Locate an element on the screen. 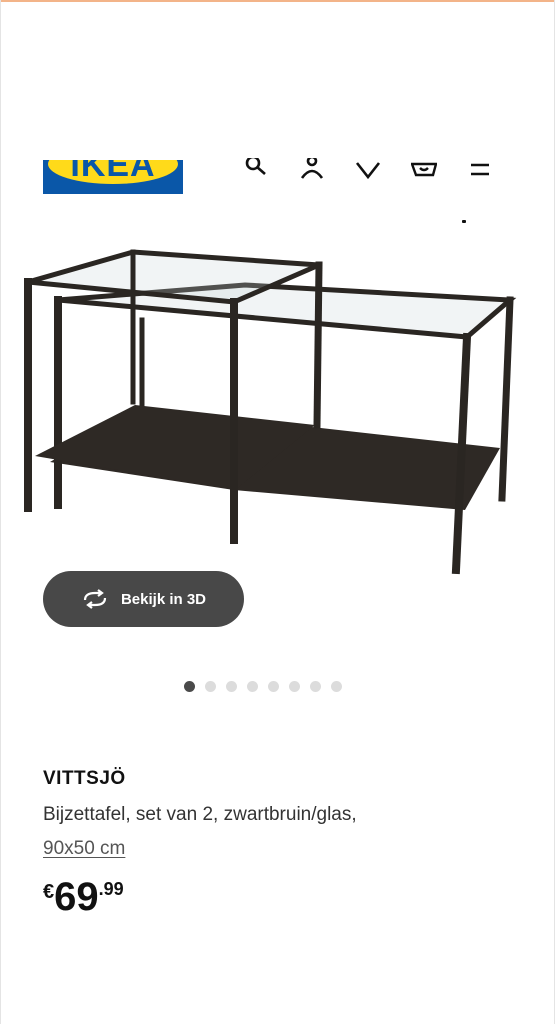 Image resolution: width=555 pixels, height=1024 pixels. cart-icon is located at coordinates (424, 171).